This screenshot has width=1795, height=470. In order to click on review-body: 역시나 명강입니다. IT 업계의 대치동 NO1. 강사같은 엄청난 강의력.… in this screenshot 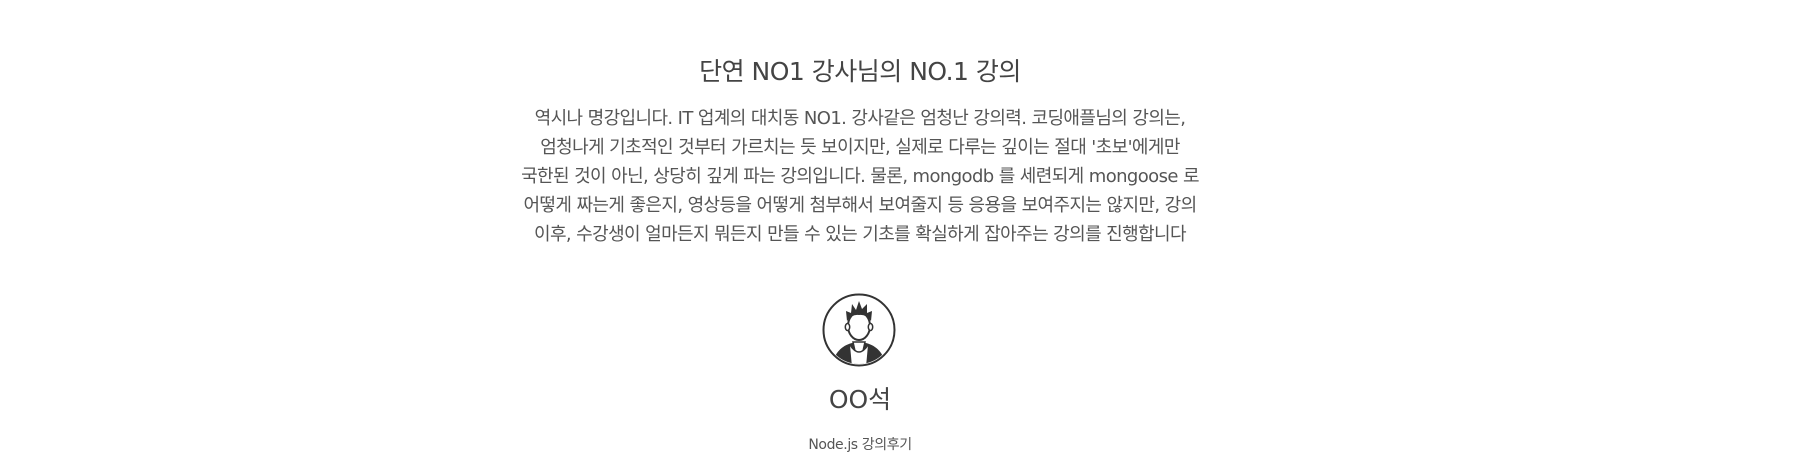, I will do `click(860, 176)`.